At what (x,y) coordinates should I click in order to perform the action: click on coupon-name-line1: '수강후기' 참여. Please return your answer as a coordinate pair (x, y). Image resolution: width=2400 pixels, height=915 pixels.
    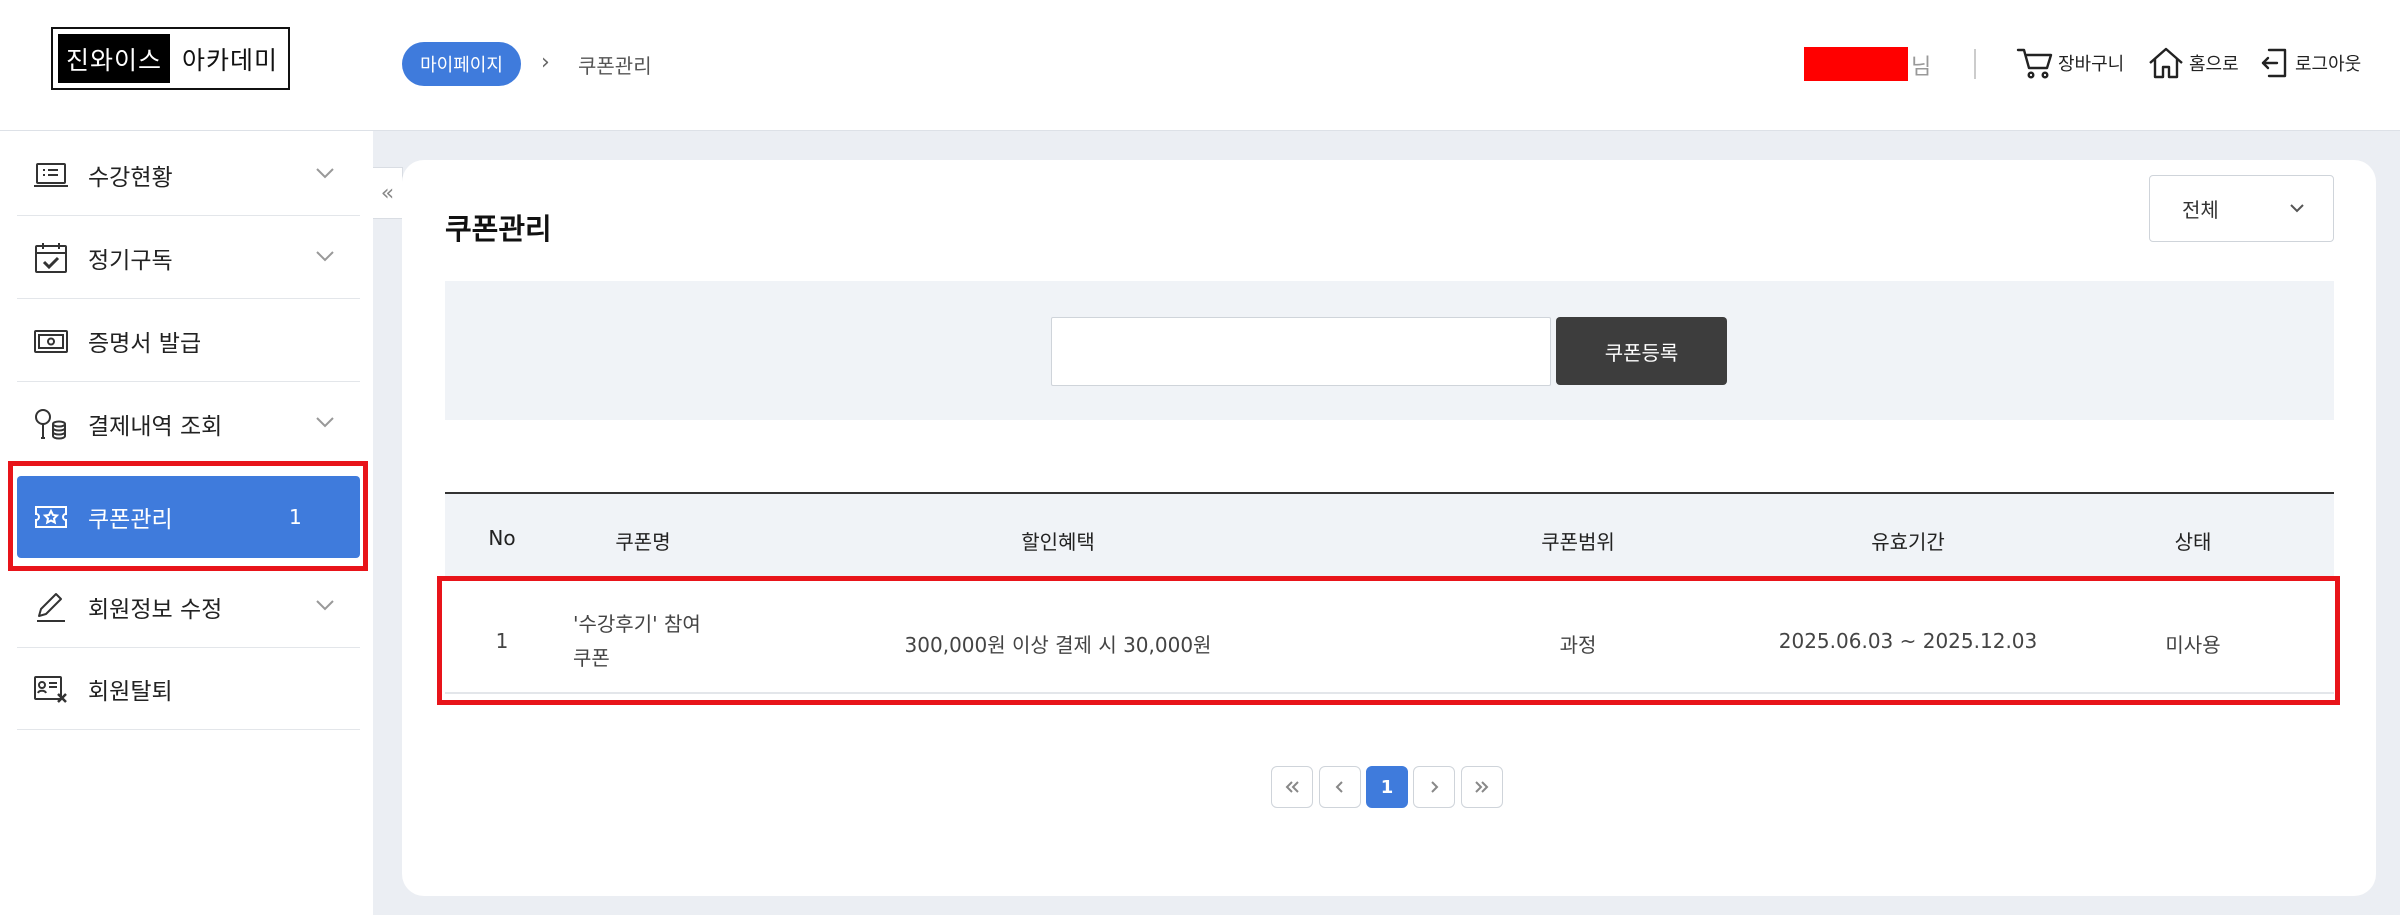
    Looking at the image, I should click on (637, 624).